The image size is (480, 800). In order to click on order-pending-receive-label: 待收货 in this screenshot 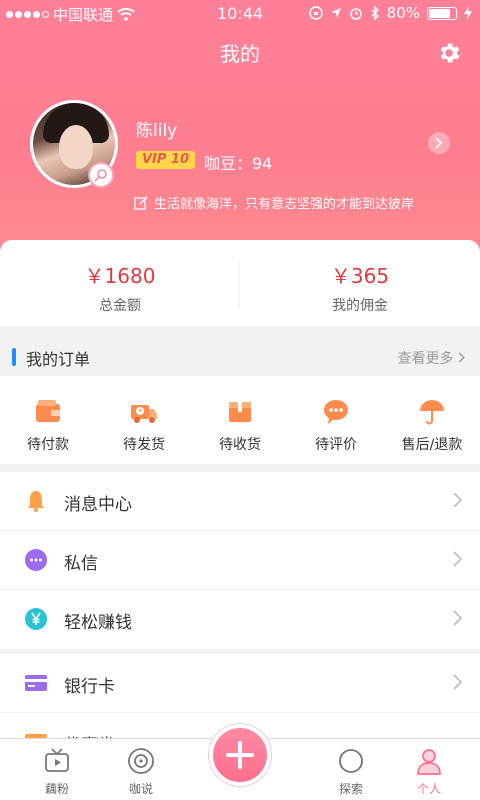, I will do `click(240, 445)`.